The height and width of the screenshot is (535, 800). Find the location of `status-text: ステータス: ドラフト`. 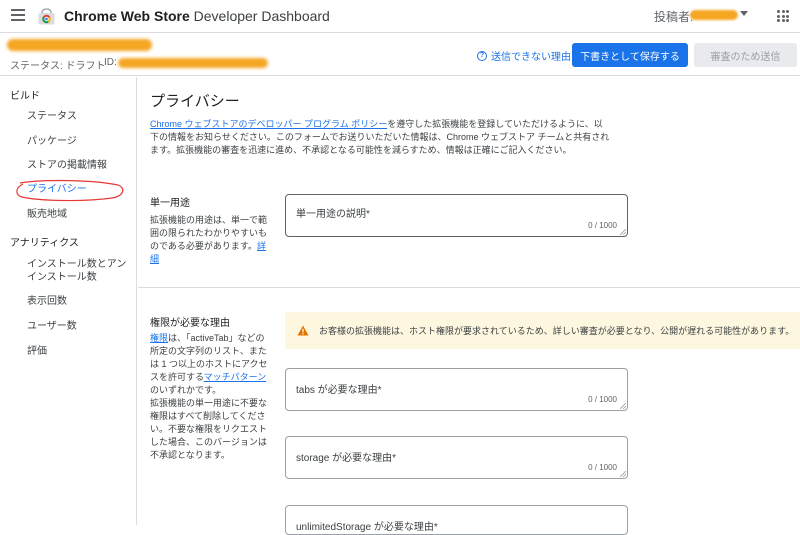

status-text: ステータス: ドラフト is located at coordinates (58, 66).